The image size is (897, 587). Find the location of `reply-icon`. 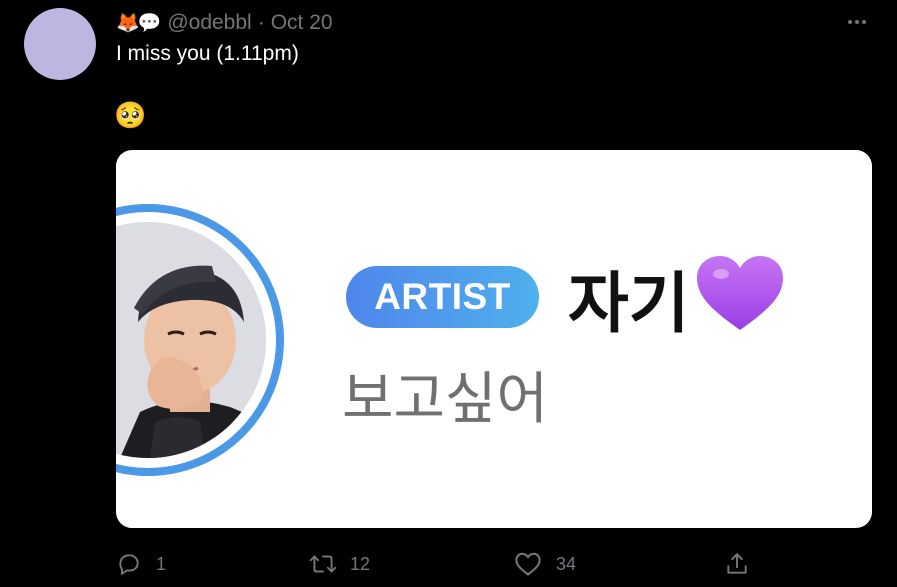

reply-icon is located at coordinates (129, 564).